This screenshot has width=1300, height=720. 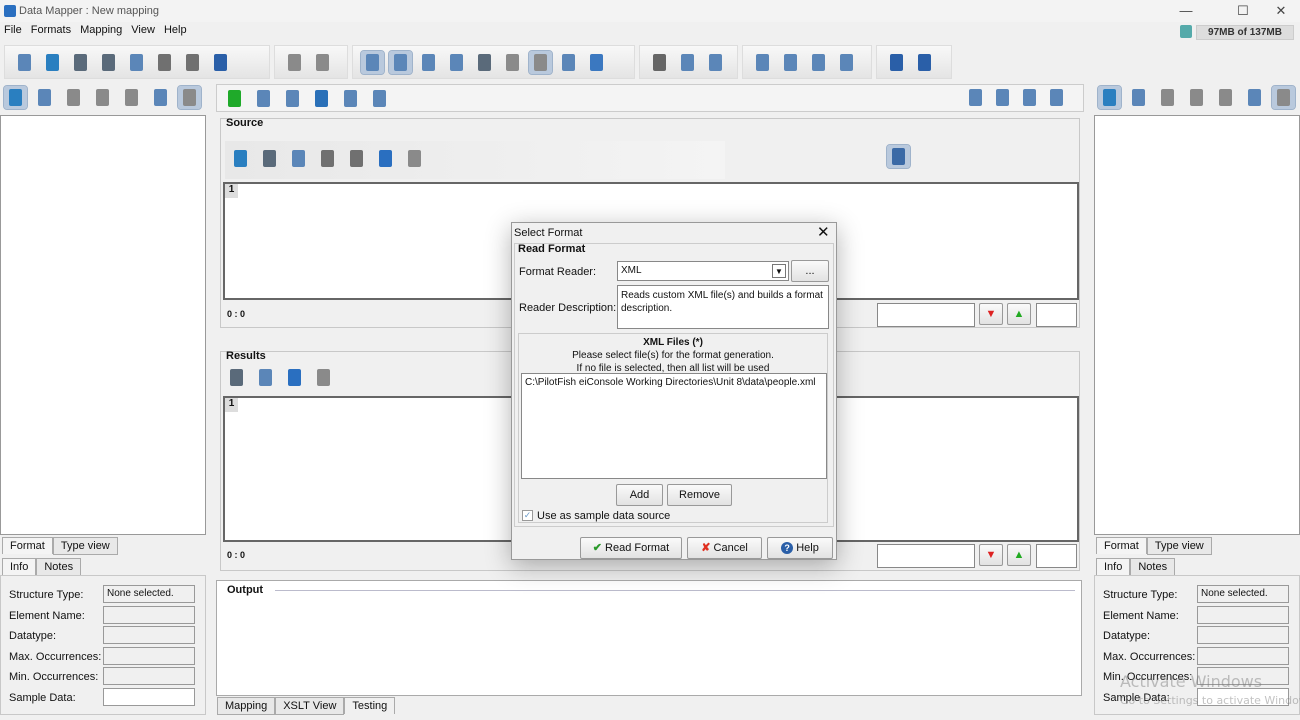 What do you see at coordinates (108, 62) in the screenshot?
I see `save-as-icon` at bounding box center [108, 62].